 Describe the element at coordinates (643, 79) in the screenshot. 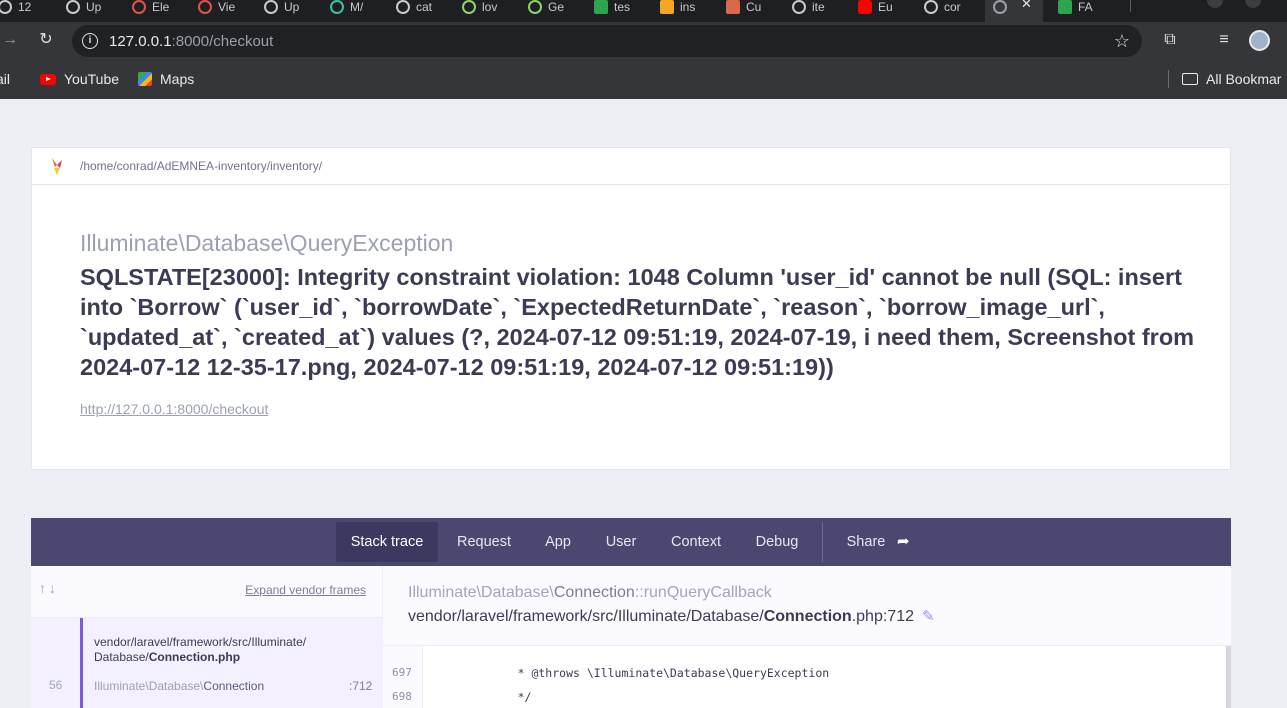

I see `bookmarks-bar: ail YouTube Maps All Bookmar` at that location.